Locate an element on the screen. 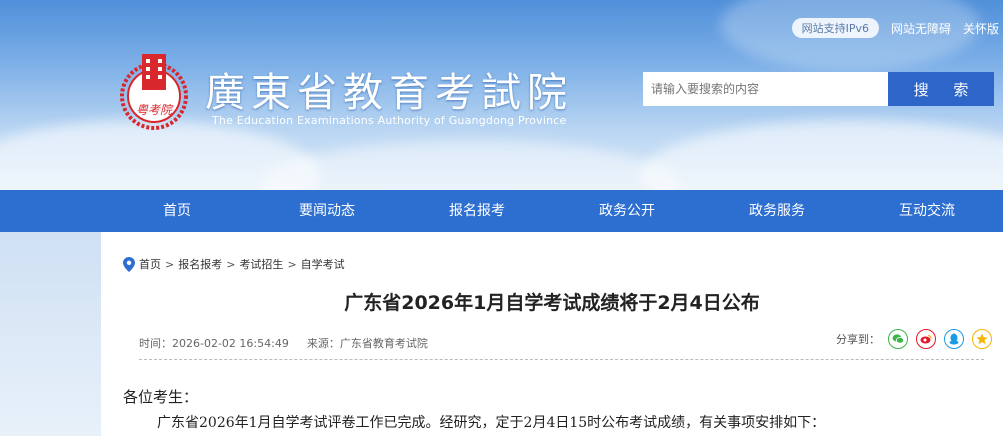 Image resolution: width=1003 pixels, height=436 pixels. main-nav: 首页 要闻动态 报名报考 政务公开 政务服务 互动交流 is located at coordinates (501, 211).